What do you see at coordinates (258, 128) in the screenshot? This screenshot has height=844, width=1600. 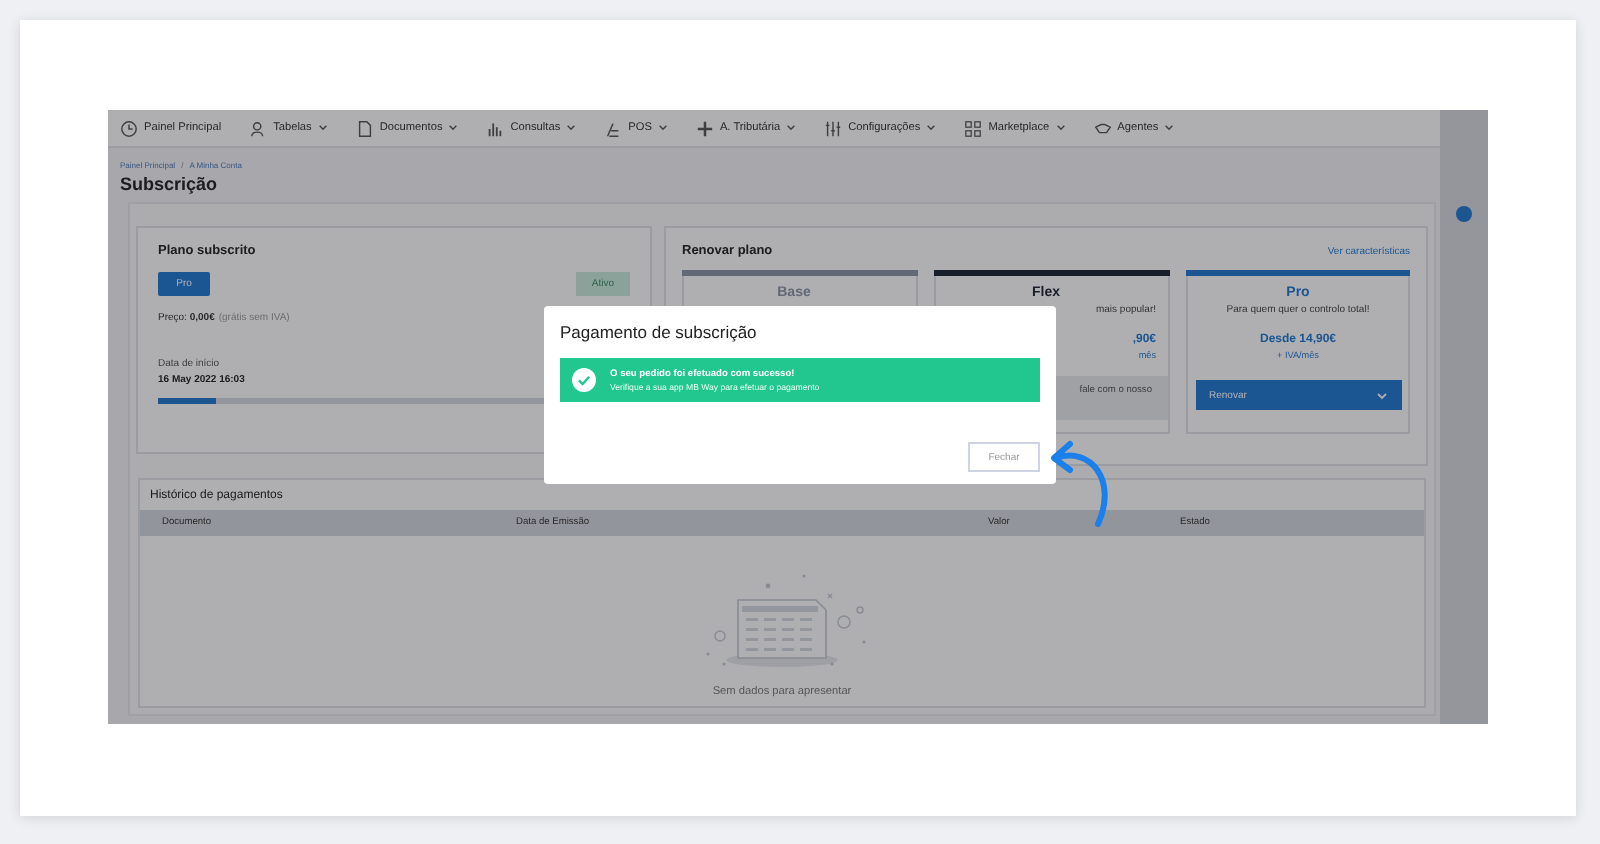 I see `person-icon` at bounding box center [258, 128].